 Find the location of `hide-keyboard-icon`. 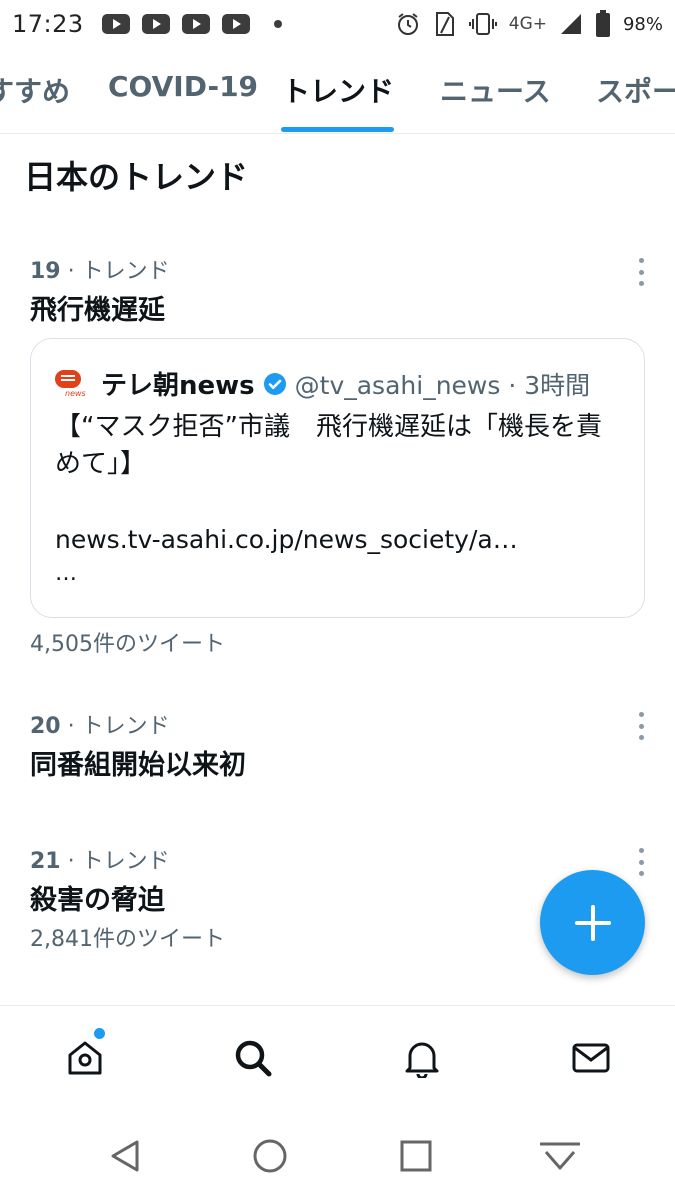

hide-keyboard-icon is located at coordinates (560, 1156).